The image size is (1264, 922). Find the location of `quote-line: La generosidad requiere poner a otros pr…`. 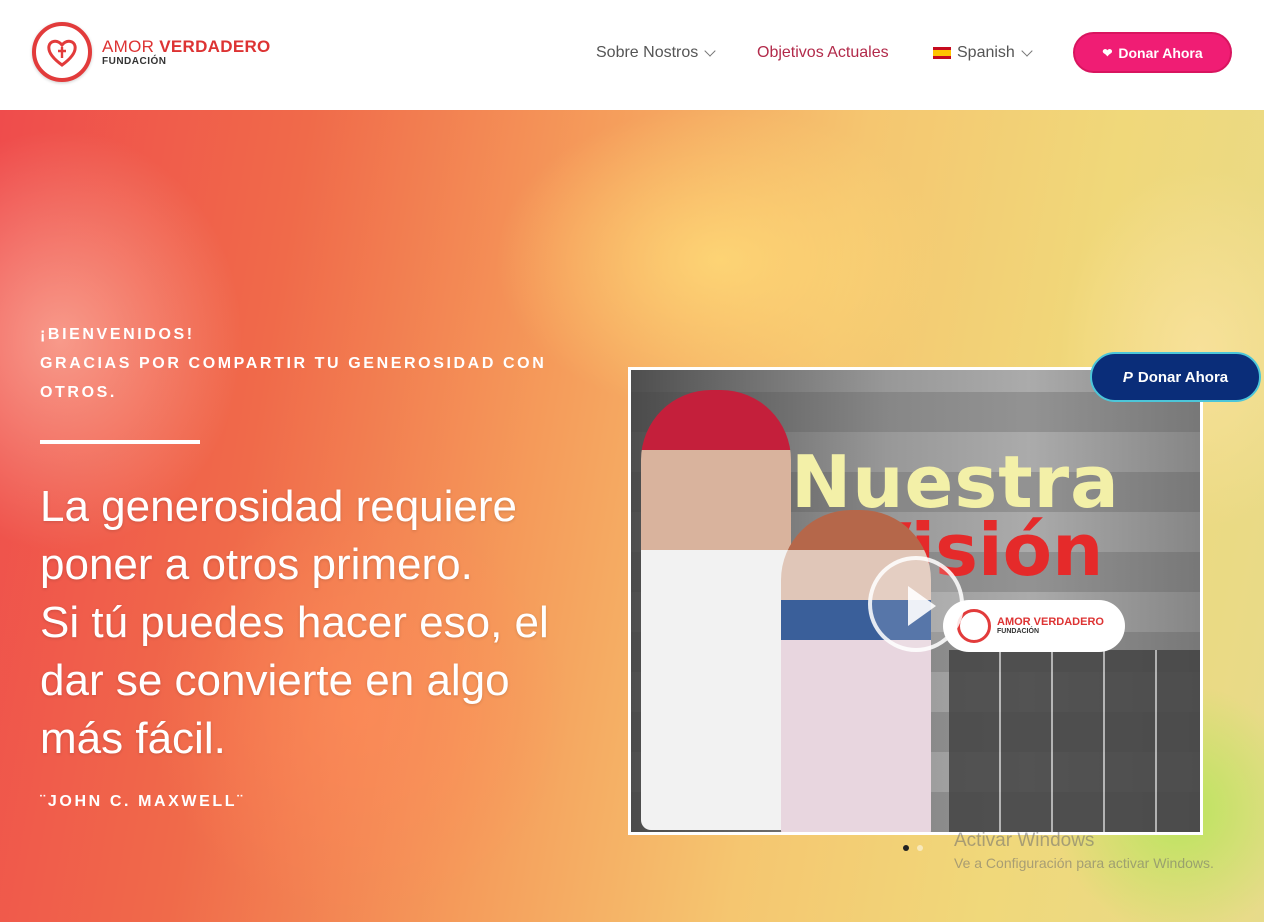

quote-line: La generosidad requiere poner a otros pr… is located at coordinates (279, 535).